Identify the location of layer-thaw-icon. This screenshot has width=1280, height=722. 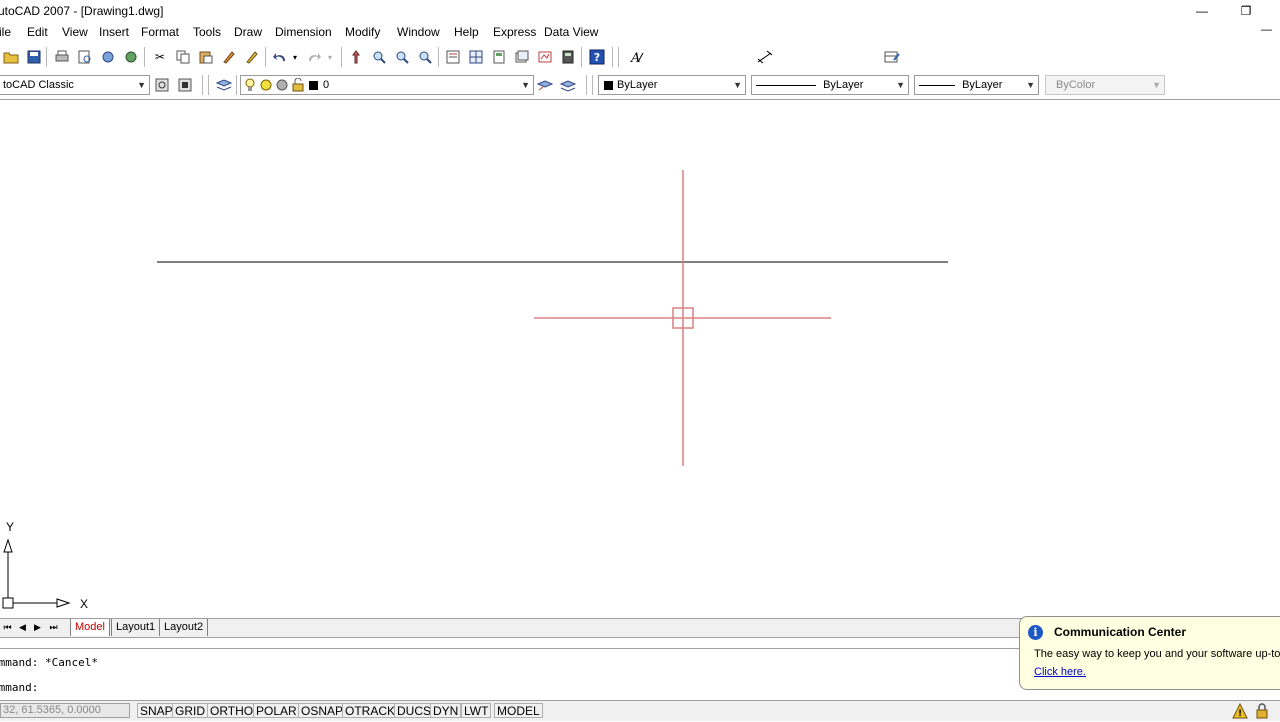
(266, 86).